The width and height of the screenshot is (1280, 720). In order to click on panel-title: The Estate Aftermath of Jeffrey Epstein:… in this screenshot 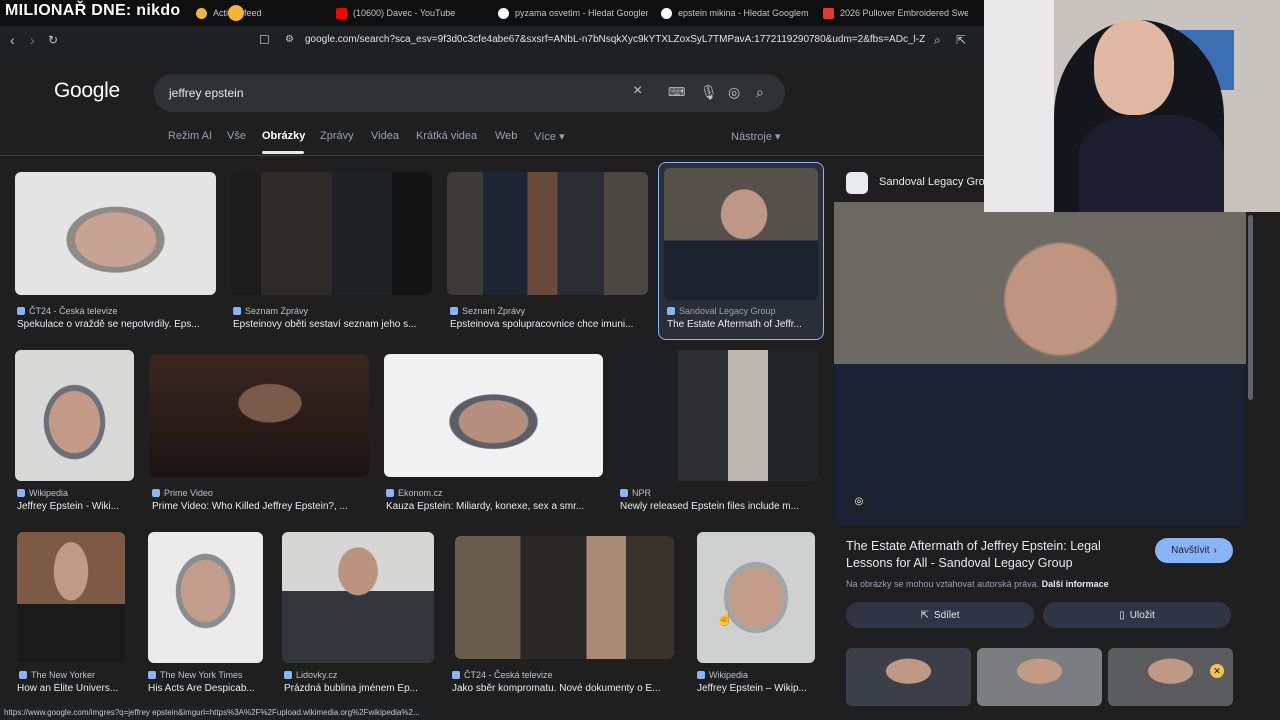, I will do `click(996, 555)`.